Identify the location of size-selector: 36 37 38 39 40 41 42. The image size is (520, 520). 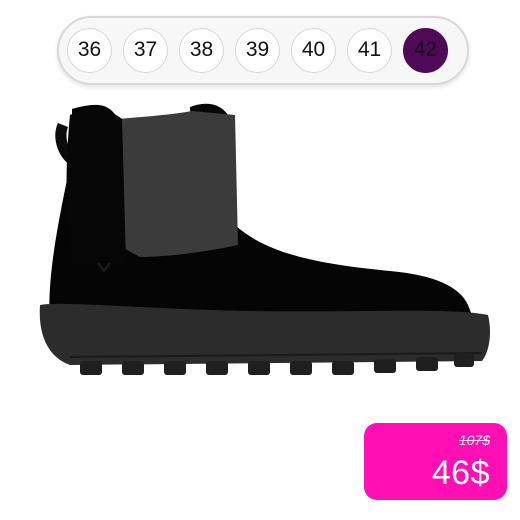
(263, 50).